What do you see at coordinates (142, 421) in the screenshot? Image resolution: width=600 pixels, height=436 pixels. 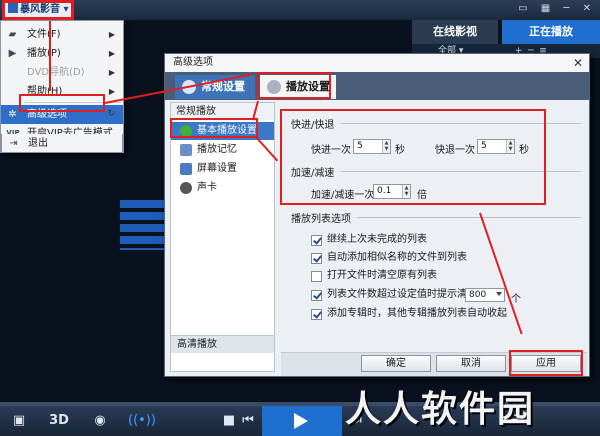 I see `surround-icon: ((•))` at bounding box center [142, 421].